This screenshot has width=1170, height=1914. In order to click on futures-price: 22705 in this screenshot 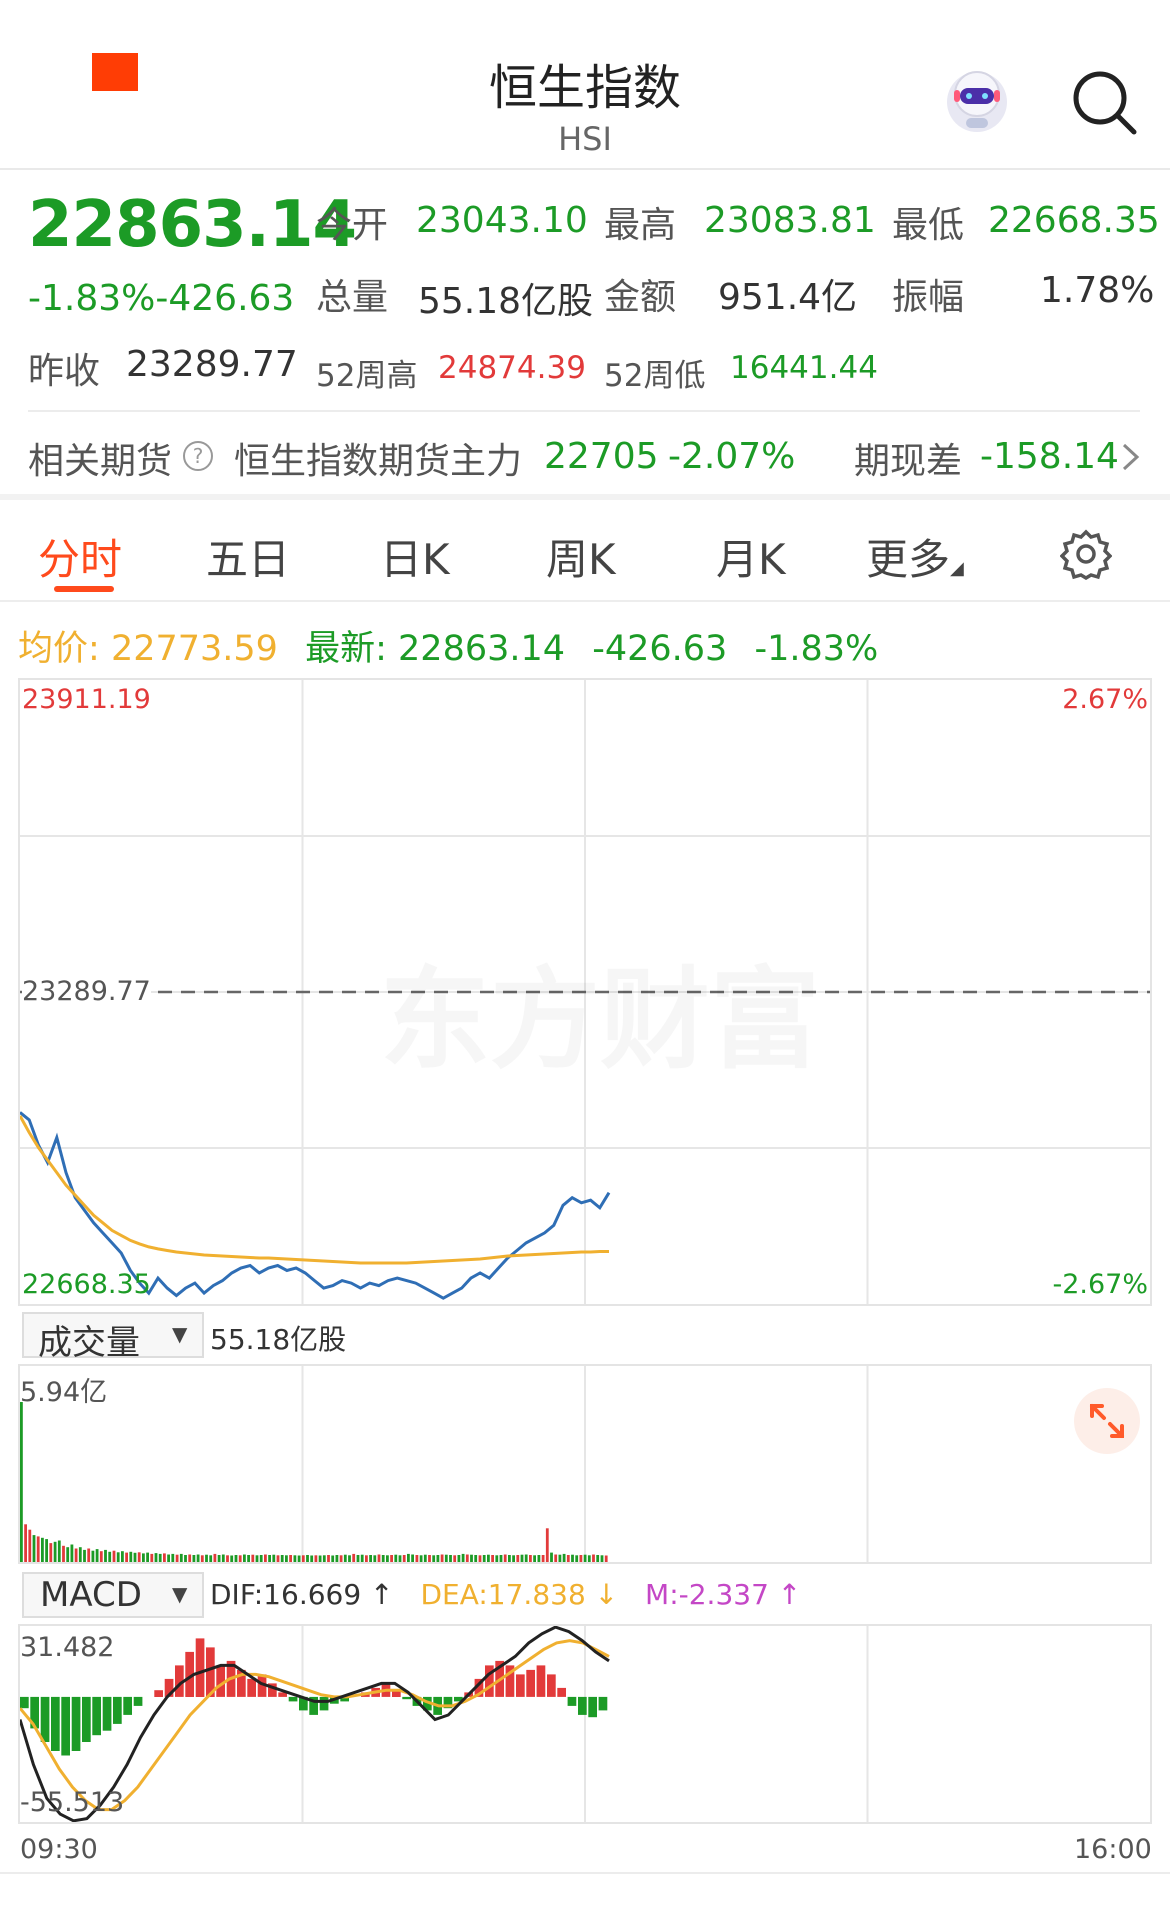, I will do `click(601, 456)`.